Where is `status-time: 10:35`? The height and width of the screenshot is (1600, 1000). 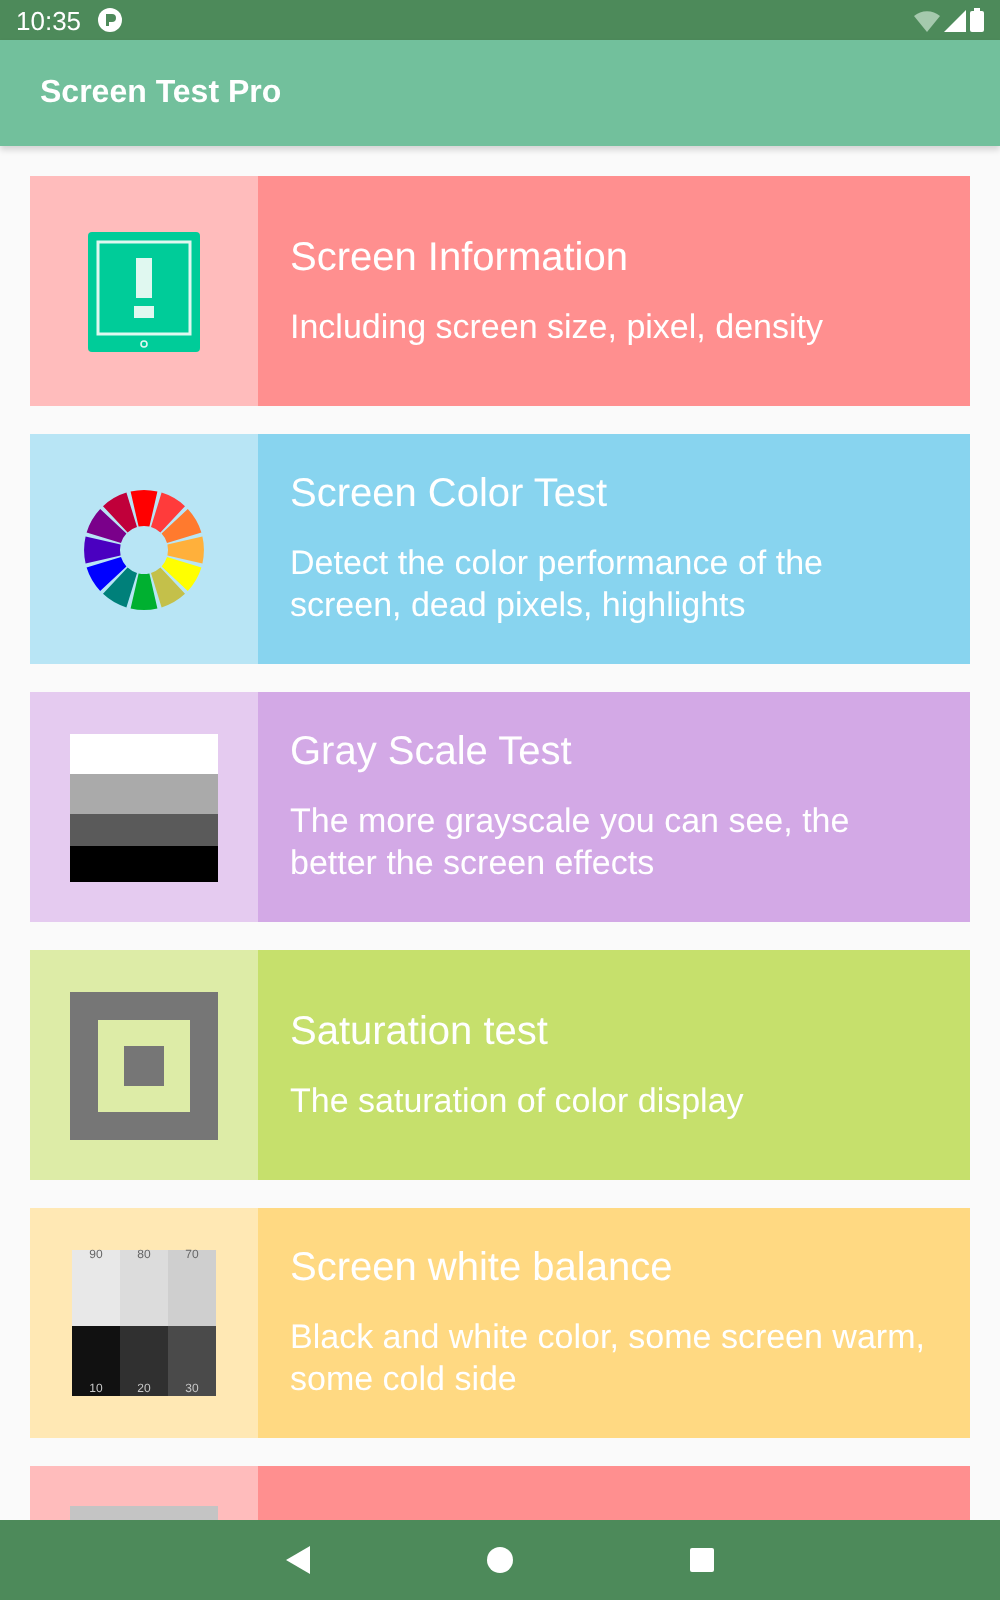
status-time: 10:35 is located at coordinates (49, 20).